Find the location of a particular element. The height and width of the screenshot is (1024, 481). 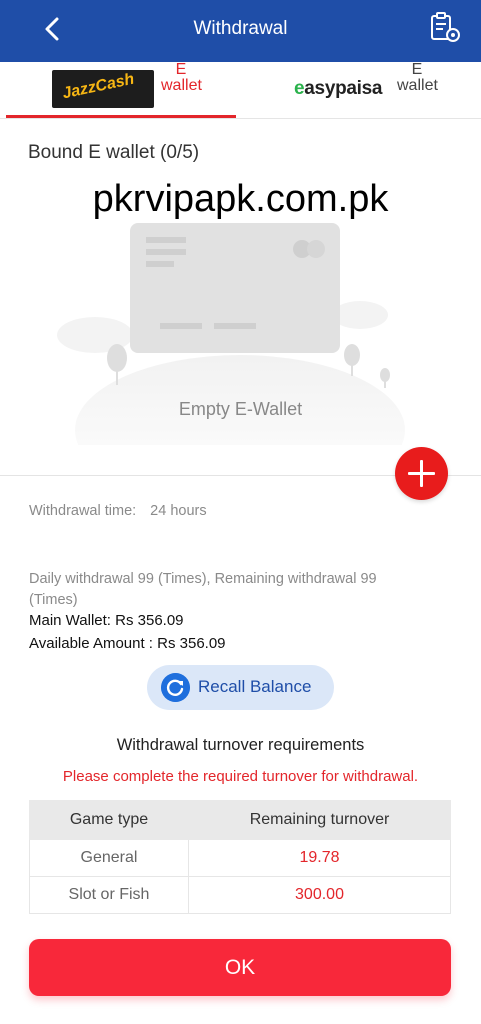

add-wallet-button is located at coordinates (421, 473).